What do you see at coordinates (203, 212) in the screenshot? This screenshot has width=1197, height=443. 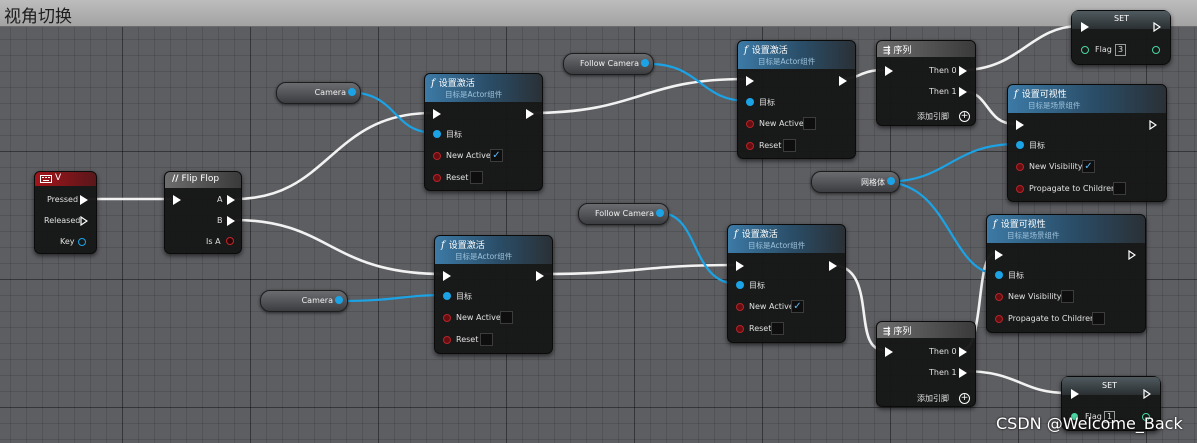 I see `flip-flop-node: // Flip Flop A B Is A` at bounding box center [203, 212].